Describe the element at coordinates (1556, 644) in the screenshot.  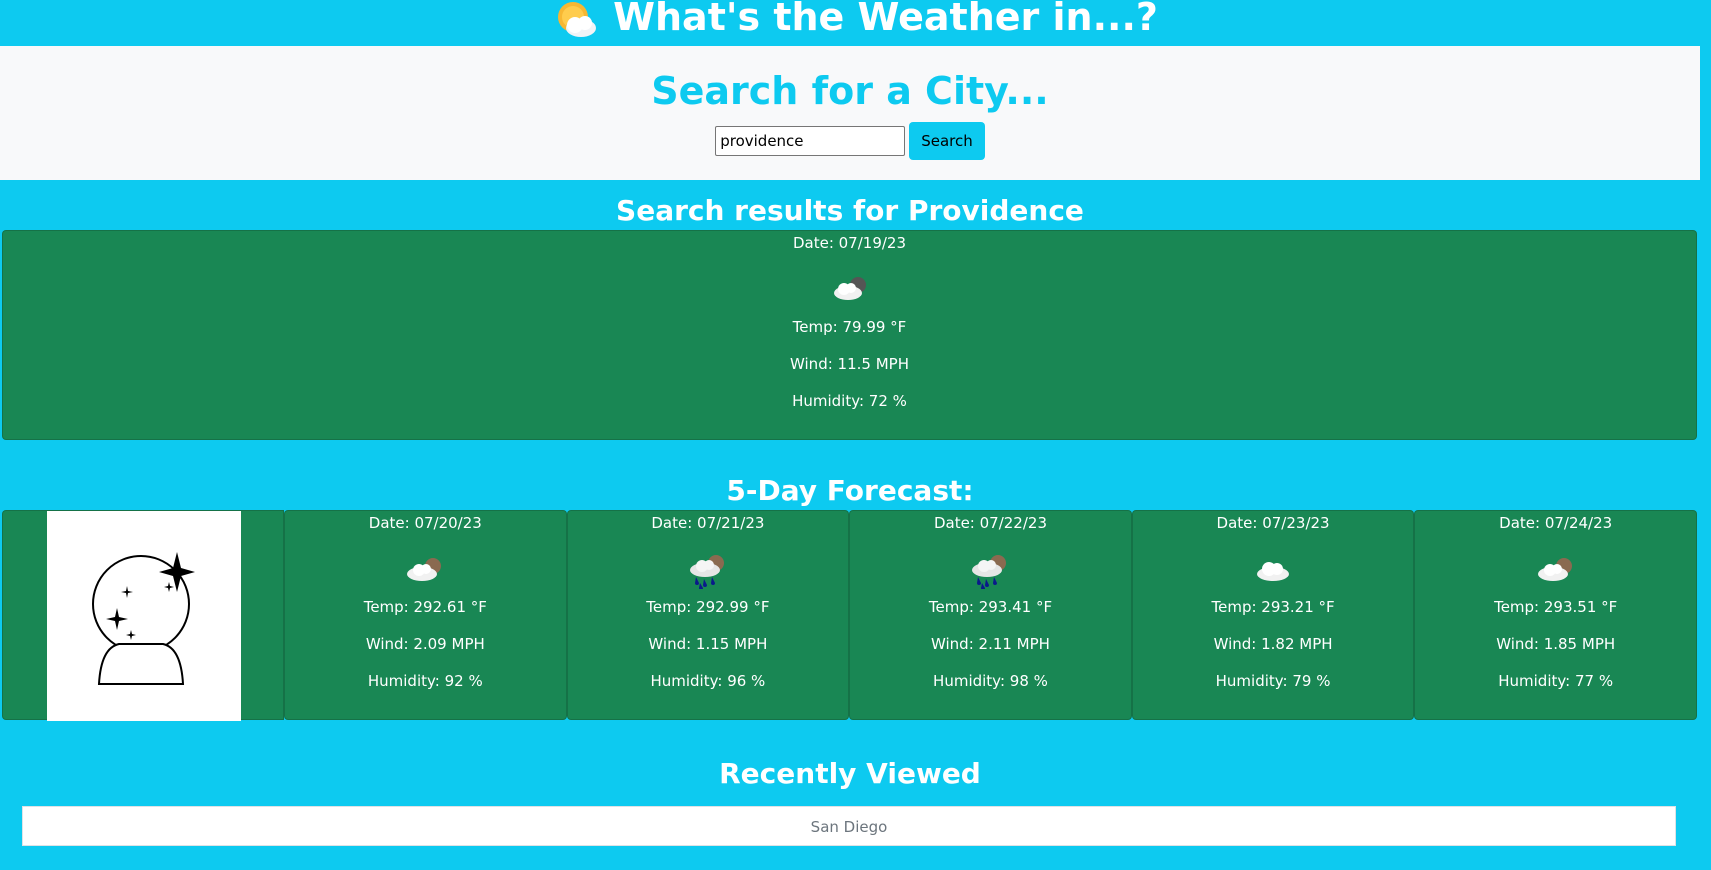
I see `forecast-wind: Wind: 1.85 MPH` at that location.